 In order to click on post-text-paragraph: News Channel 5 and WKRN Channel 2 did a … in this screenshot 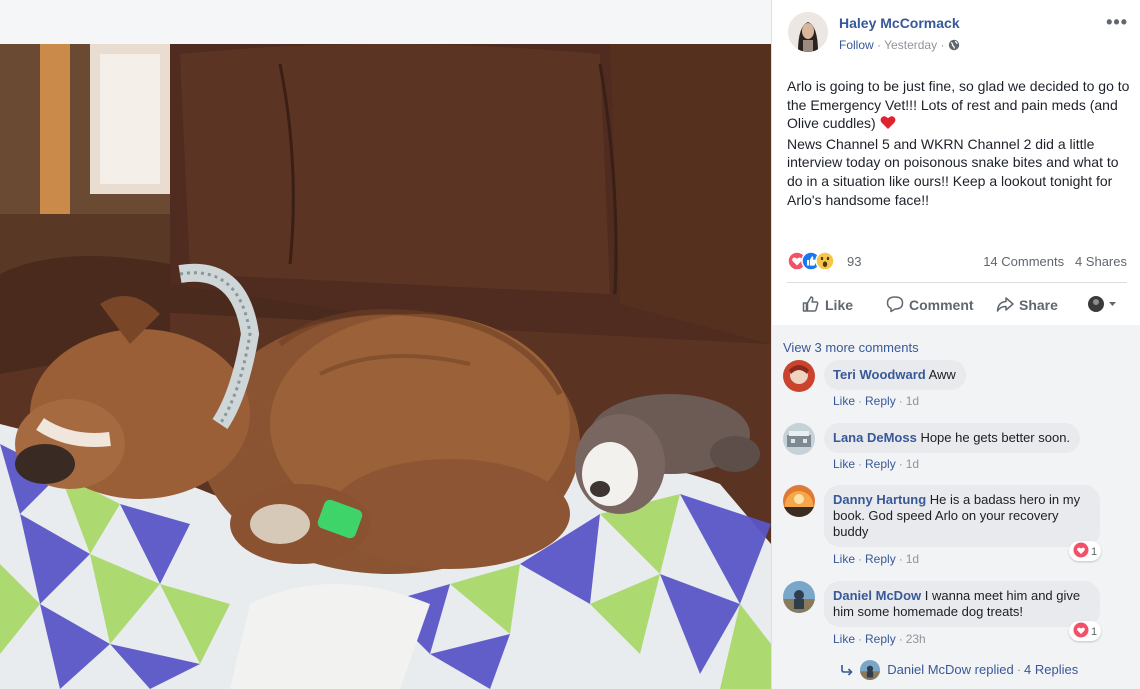, I will do `click(953, 171)`.